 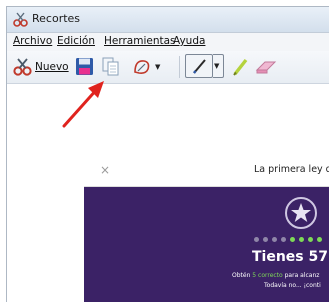 I want to click on window-title: Recortes, so click(x=56, y=18).